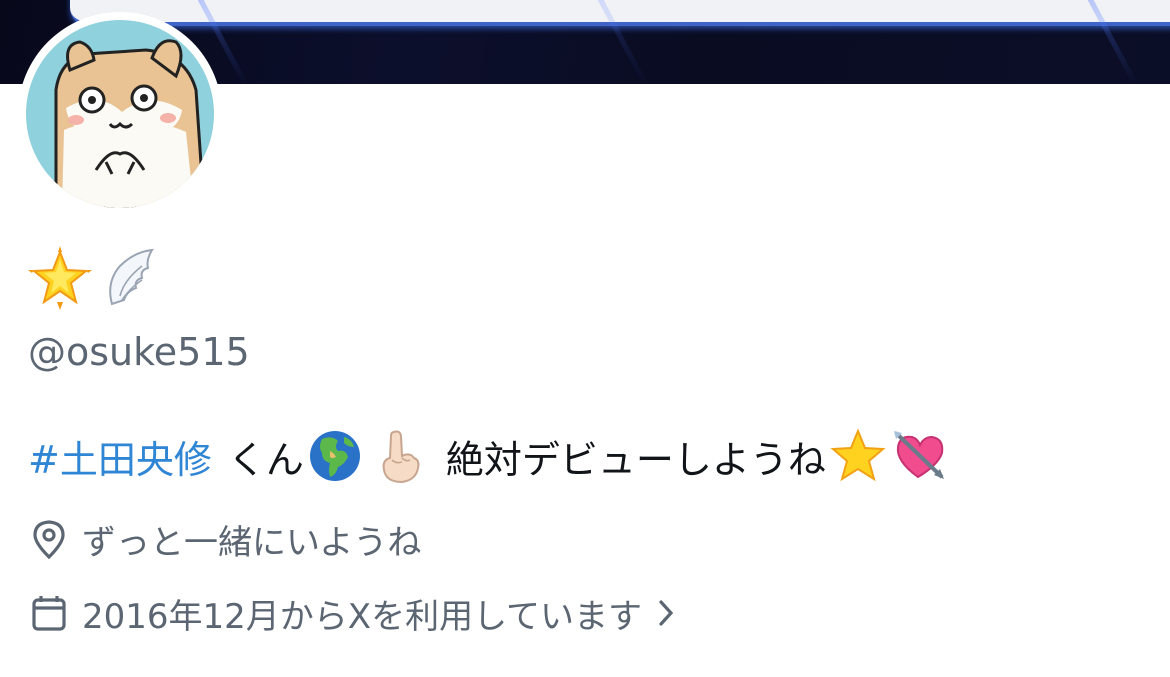 This screenshot has height=677, width=1170. What do you see at coordinates (635, 459) in the screenshot?
I see `bio-text: 絶対デビューしようね` at bounding box center [635, 459].